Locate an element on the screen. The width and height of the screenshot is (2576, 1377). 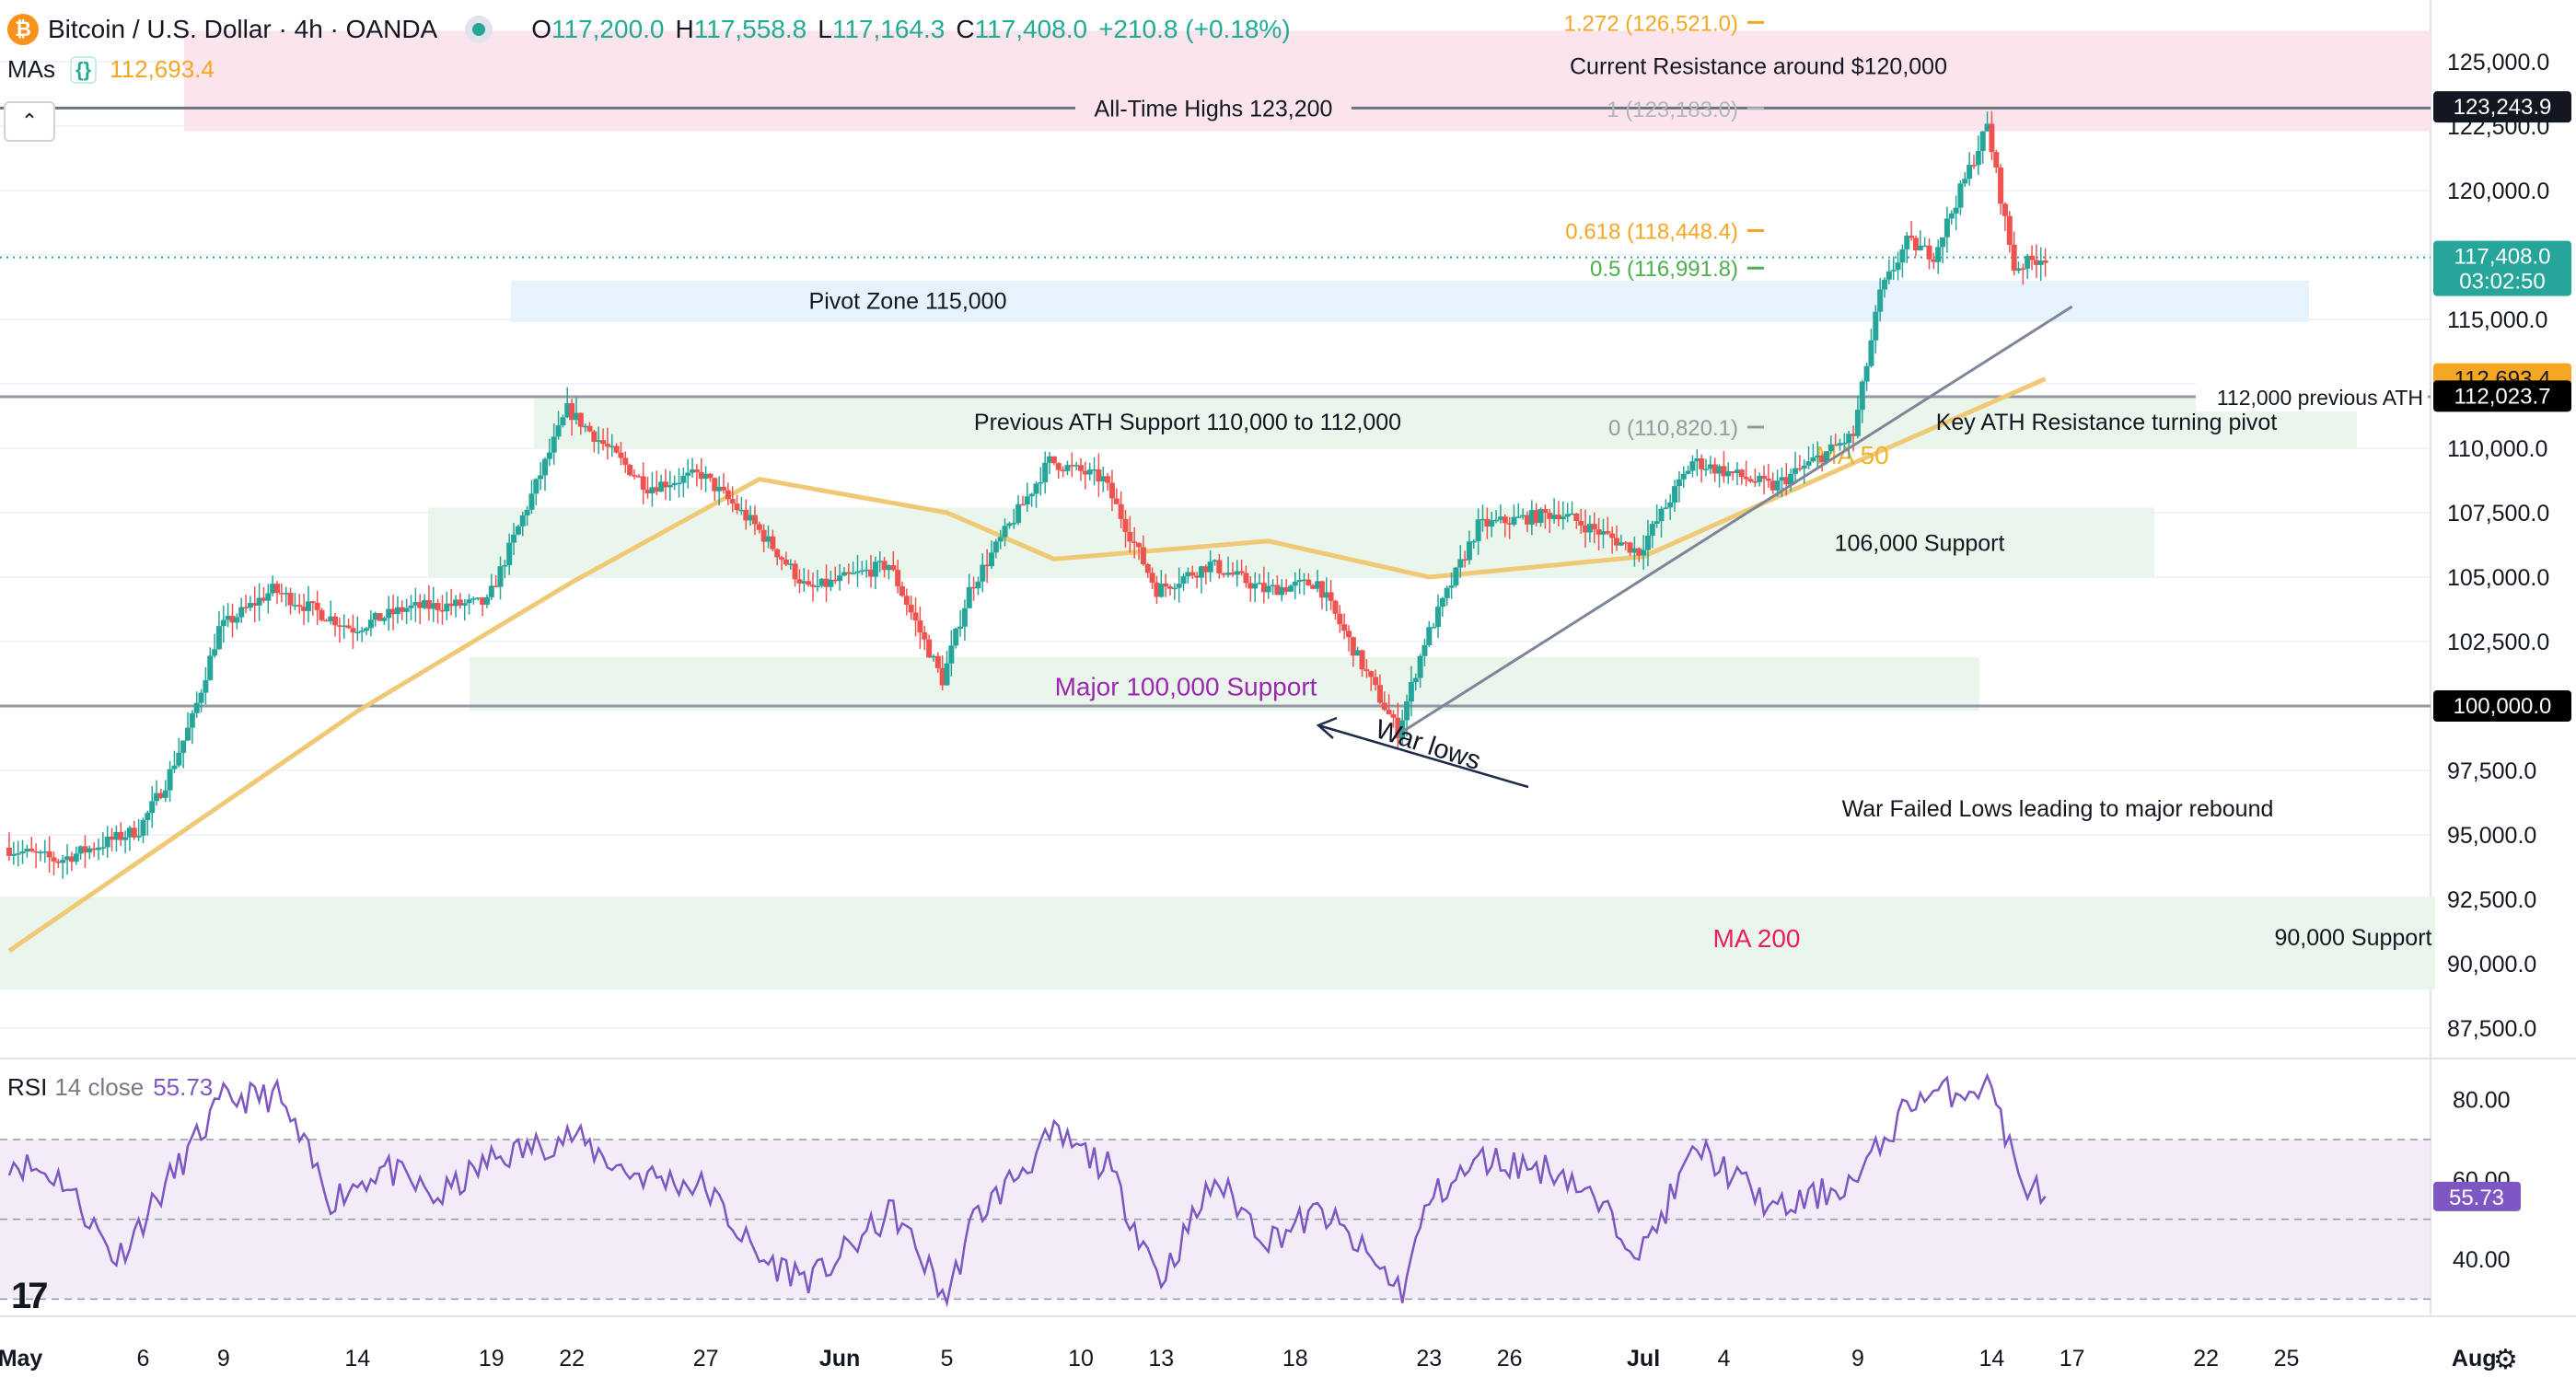
gear-icon: ⚙ is located at coordinates (2505, 1360).